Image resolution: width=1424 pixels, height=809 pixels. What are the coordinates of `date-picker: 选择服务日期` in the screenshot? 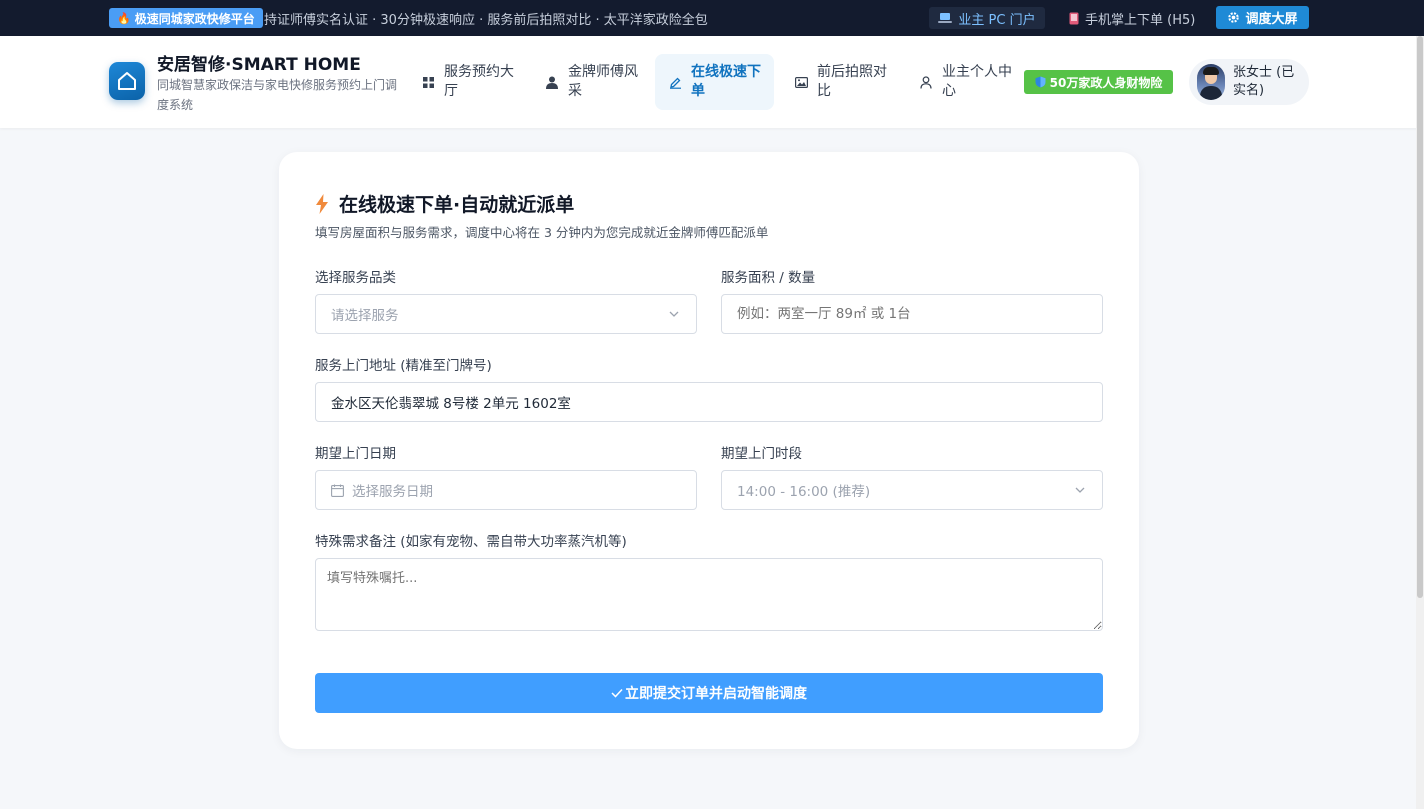 It's located at (506, 490).